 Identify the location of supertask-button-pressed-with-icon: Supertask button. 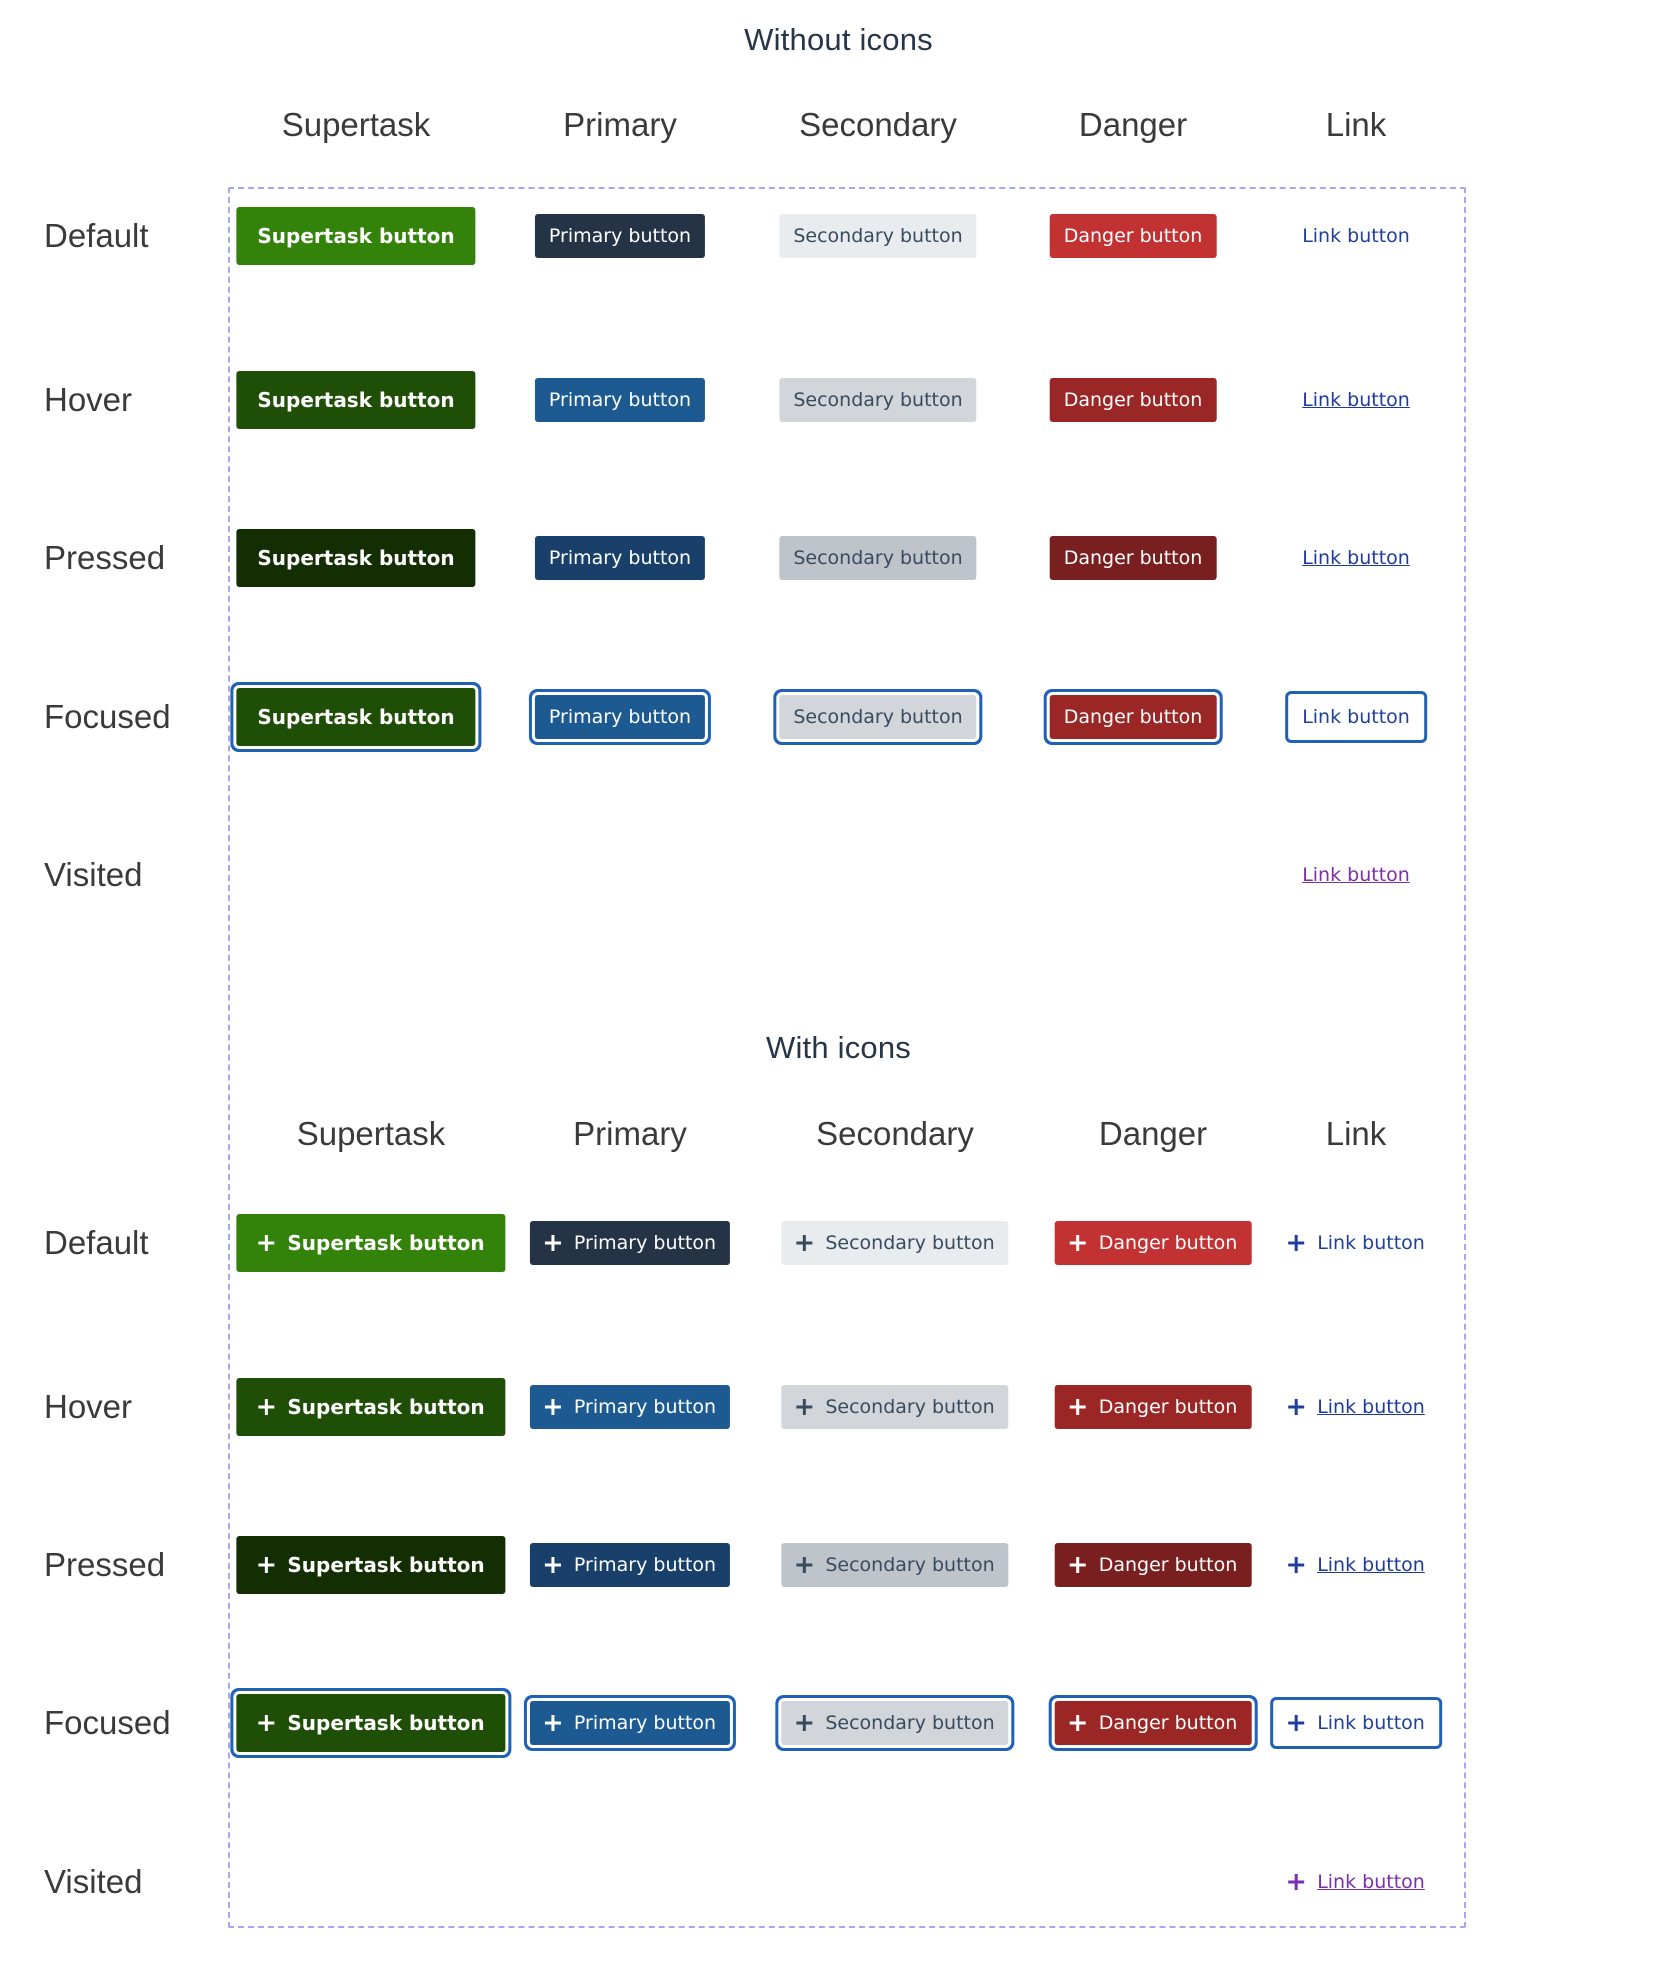
(371, 1565).